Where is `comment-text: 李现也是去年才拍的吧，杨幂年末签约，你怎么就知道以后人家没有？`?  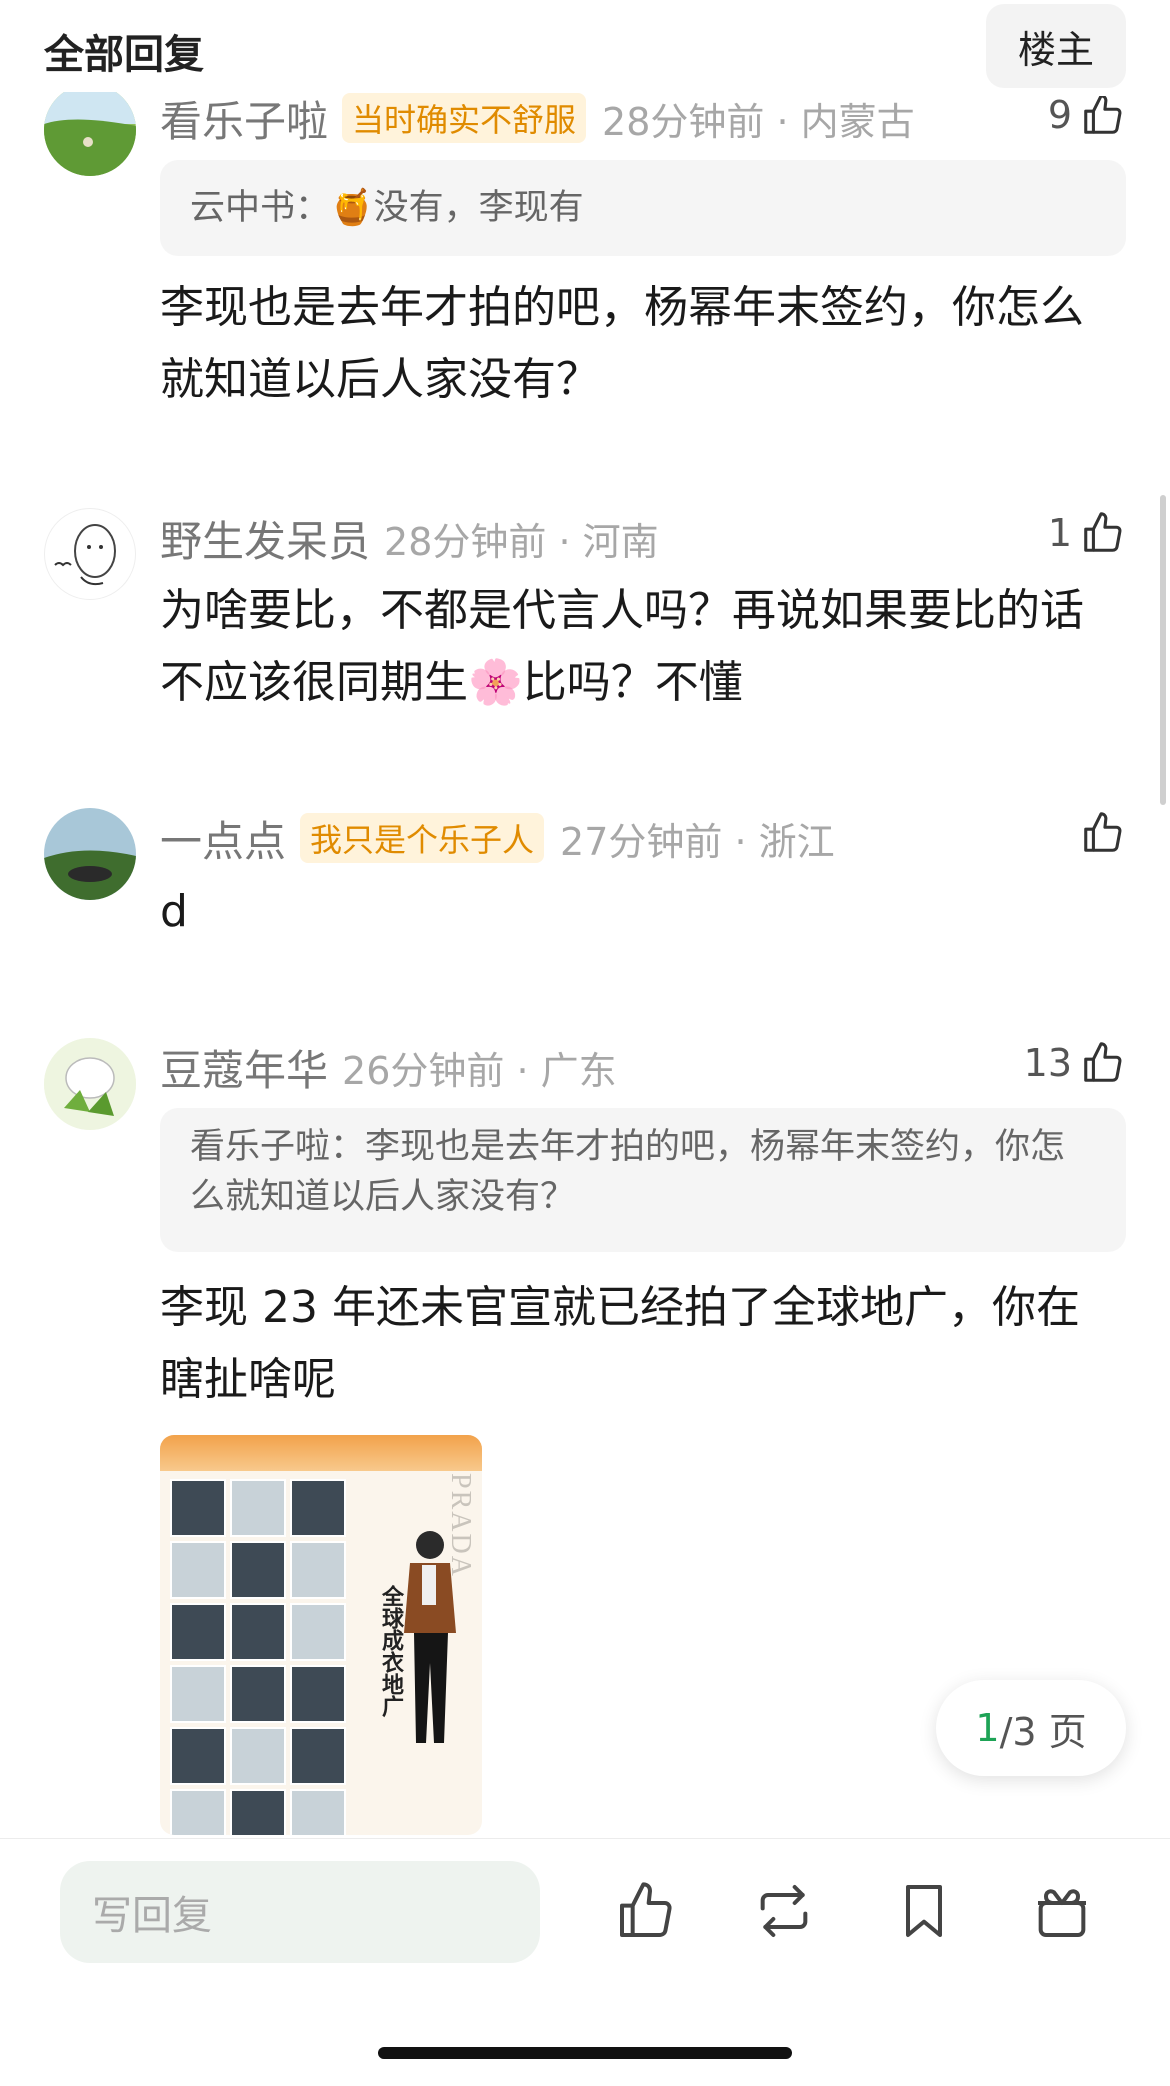
comment-text: 李现也是去年才拍的吧，杨幂年末签约，你怎么就知道以后人家没有？ is located at coordinates (622, 343).